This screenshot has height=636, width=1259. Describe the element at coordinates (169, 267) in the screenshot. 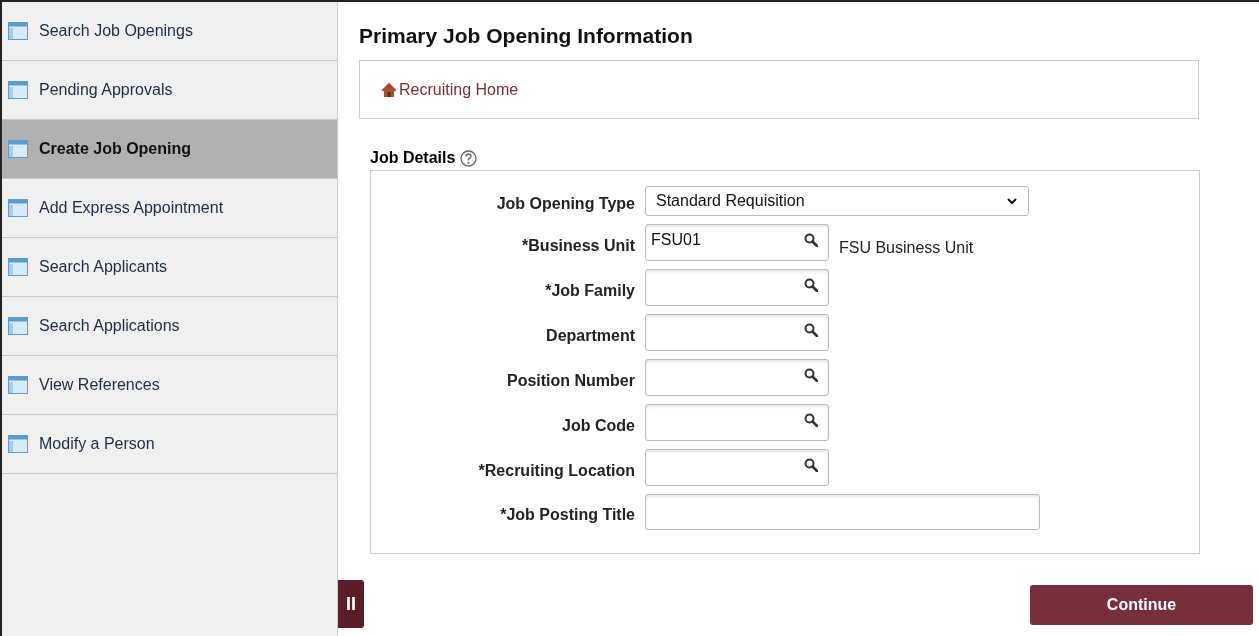

I see `sidebar-item: Search Applicants` at that location.